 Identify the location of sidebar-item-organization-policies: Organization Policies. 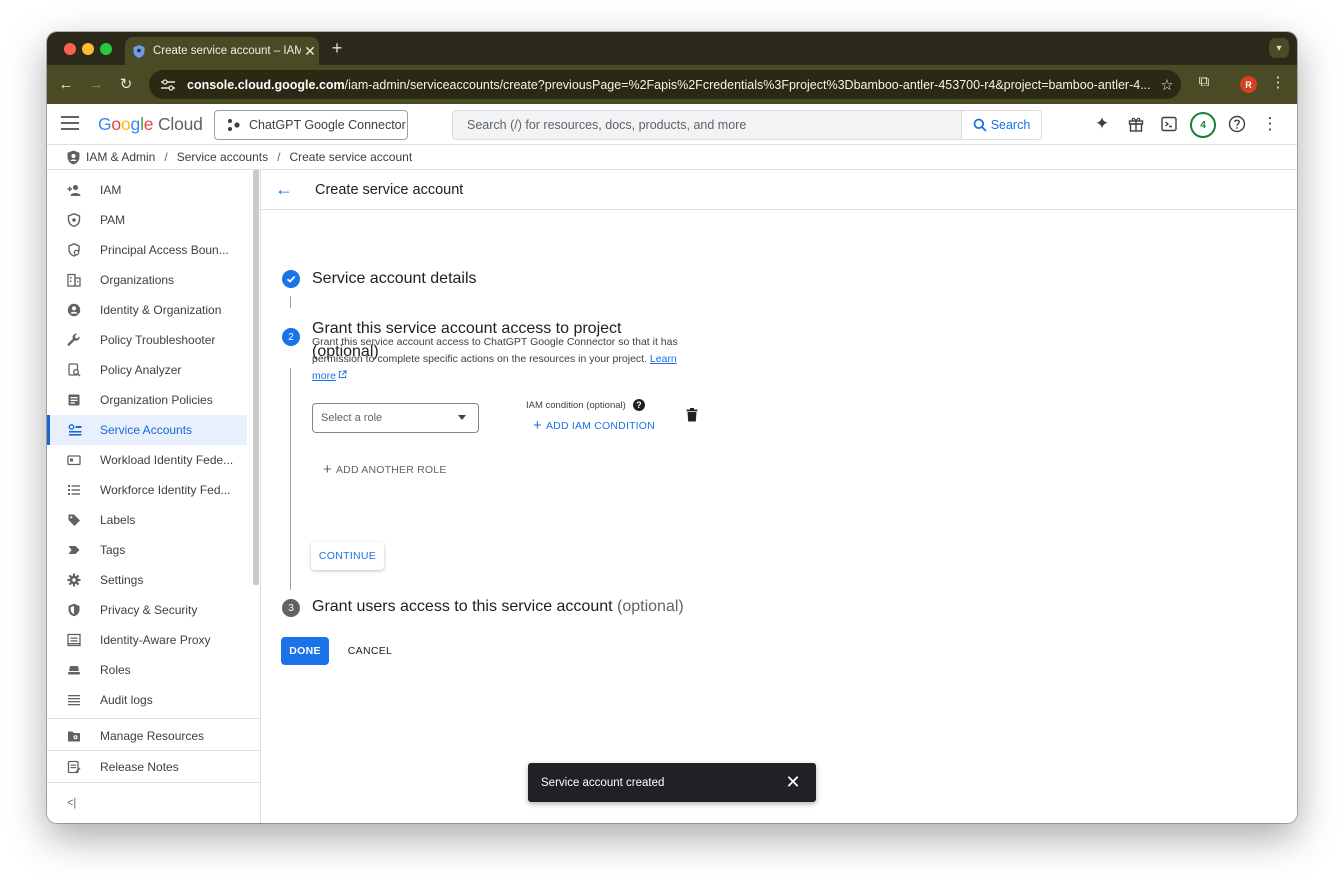
(147, 400).